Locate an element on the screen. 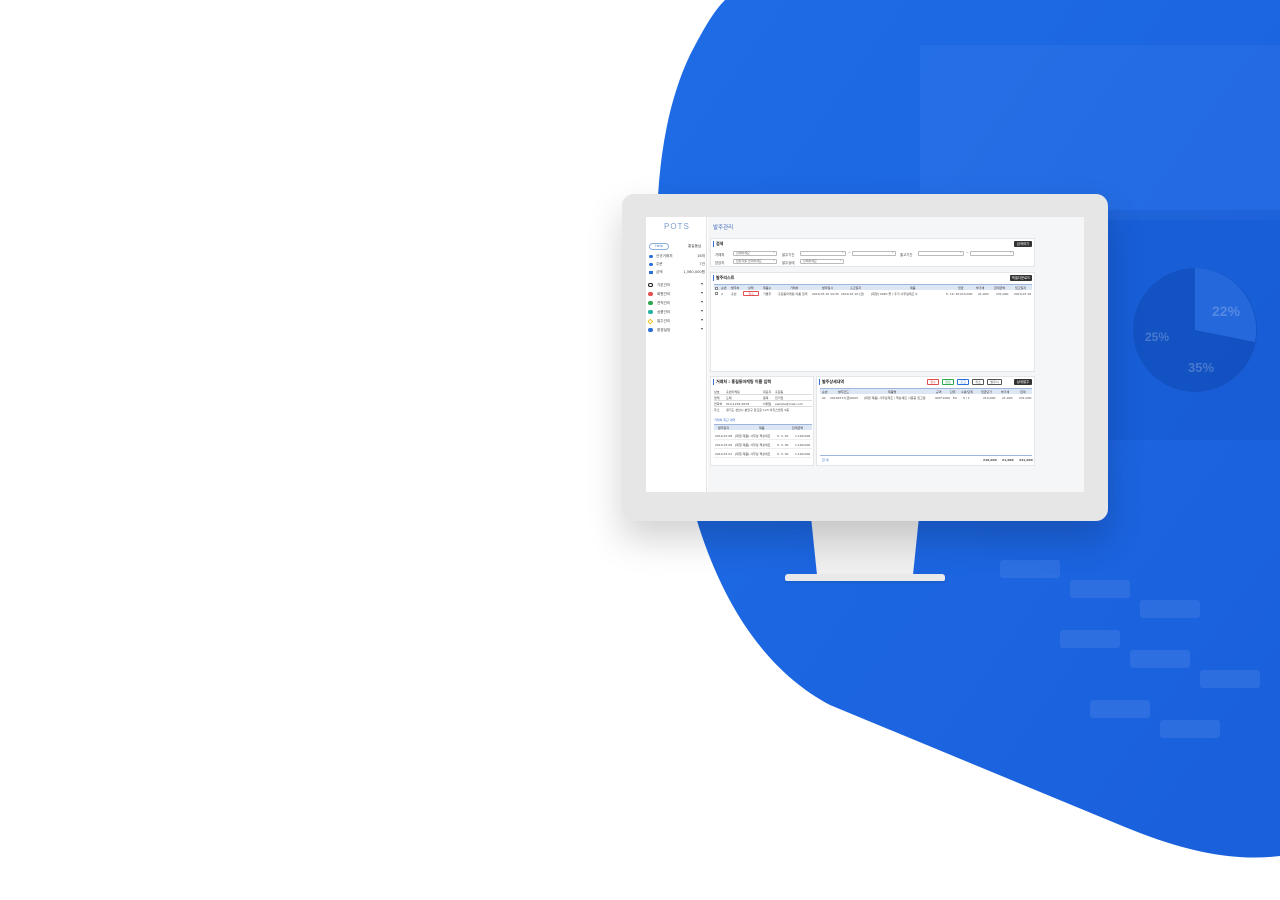  ship-date-to is located at coordinates (992, 253).